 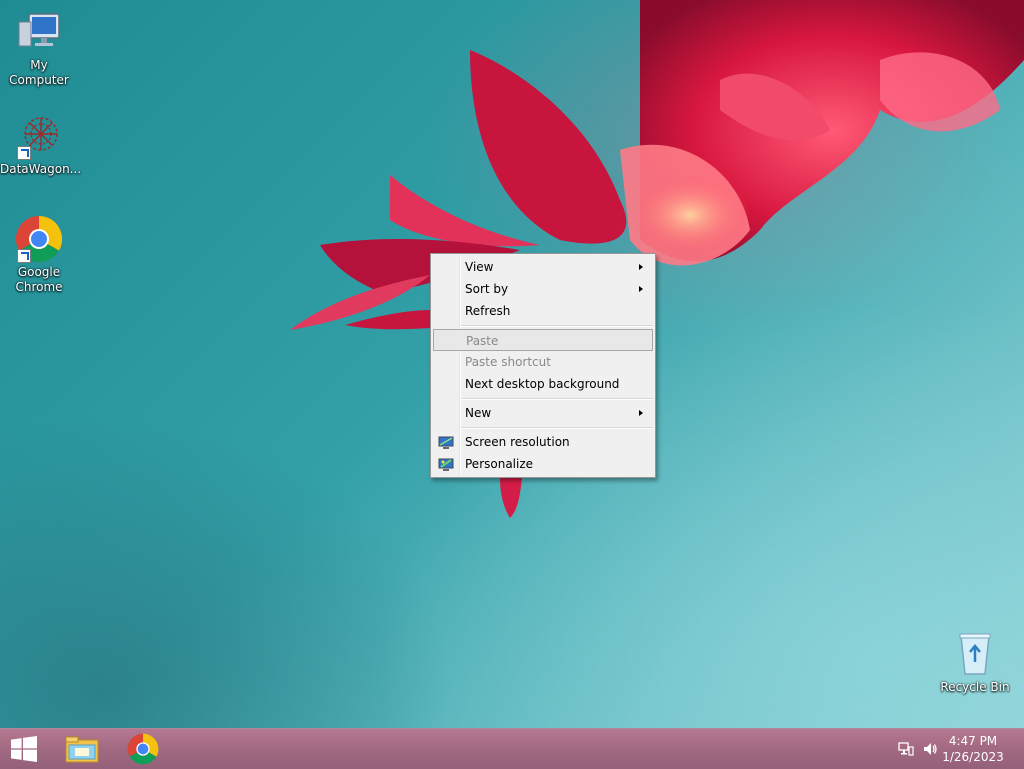 I want to click on menu-item-paste-shortcut: Paste shortcut, so click(x=543, y=362).